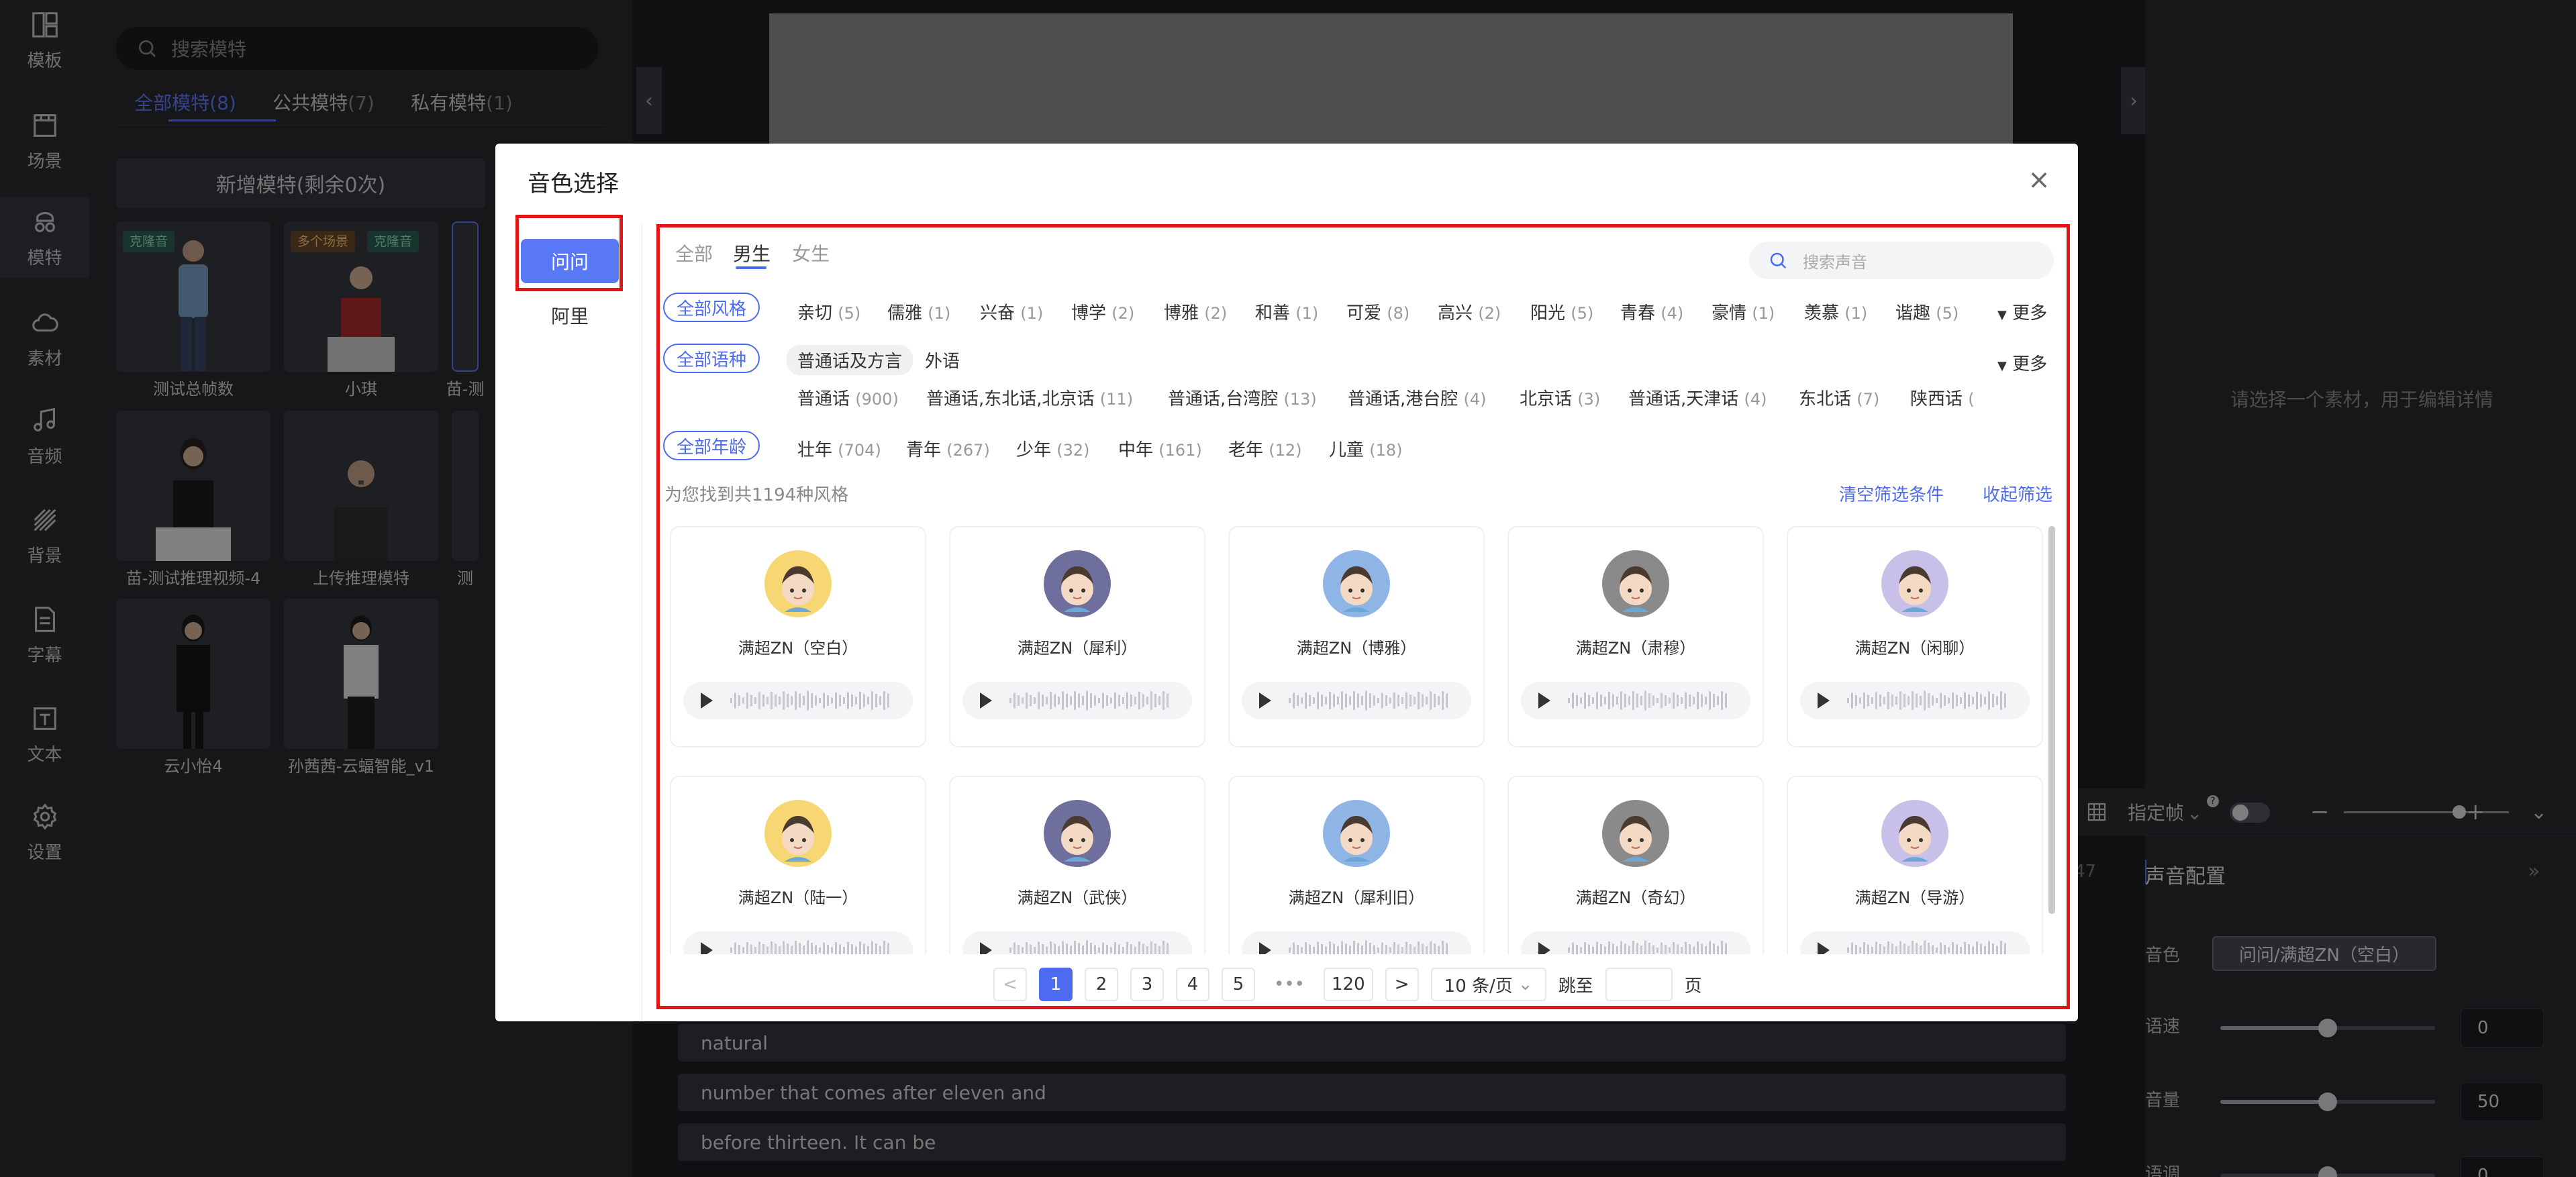 This screenshot has width=2576, height=1177. What do you see at coordinates (1402, 984) in the screenshot?
I see `next-page-button: >` at bounding box center [1402, 984].